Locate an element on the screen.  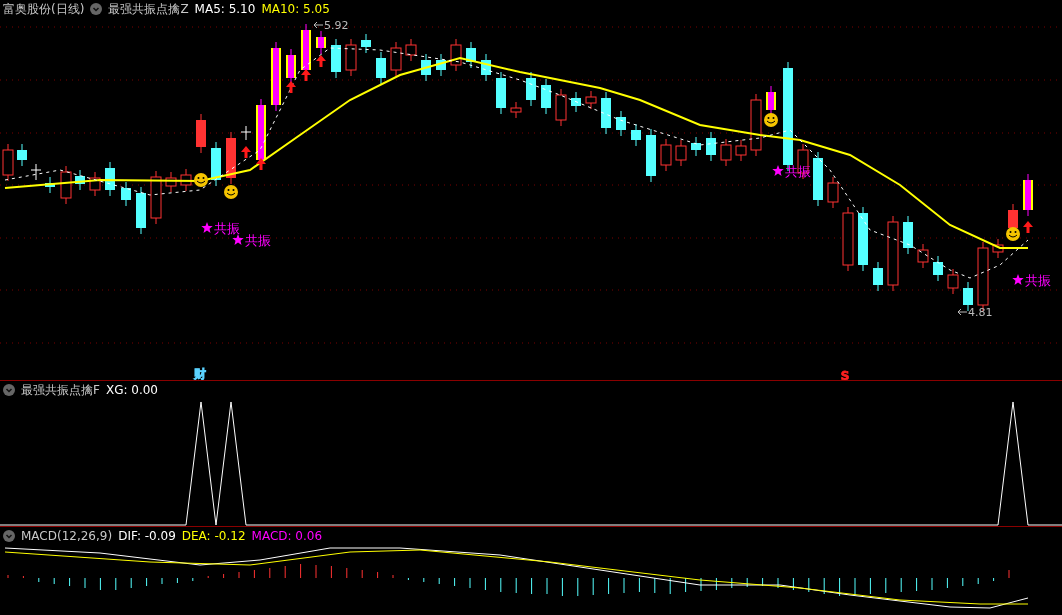
price-label: 5.92 is located at coordinates (336, 25).